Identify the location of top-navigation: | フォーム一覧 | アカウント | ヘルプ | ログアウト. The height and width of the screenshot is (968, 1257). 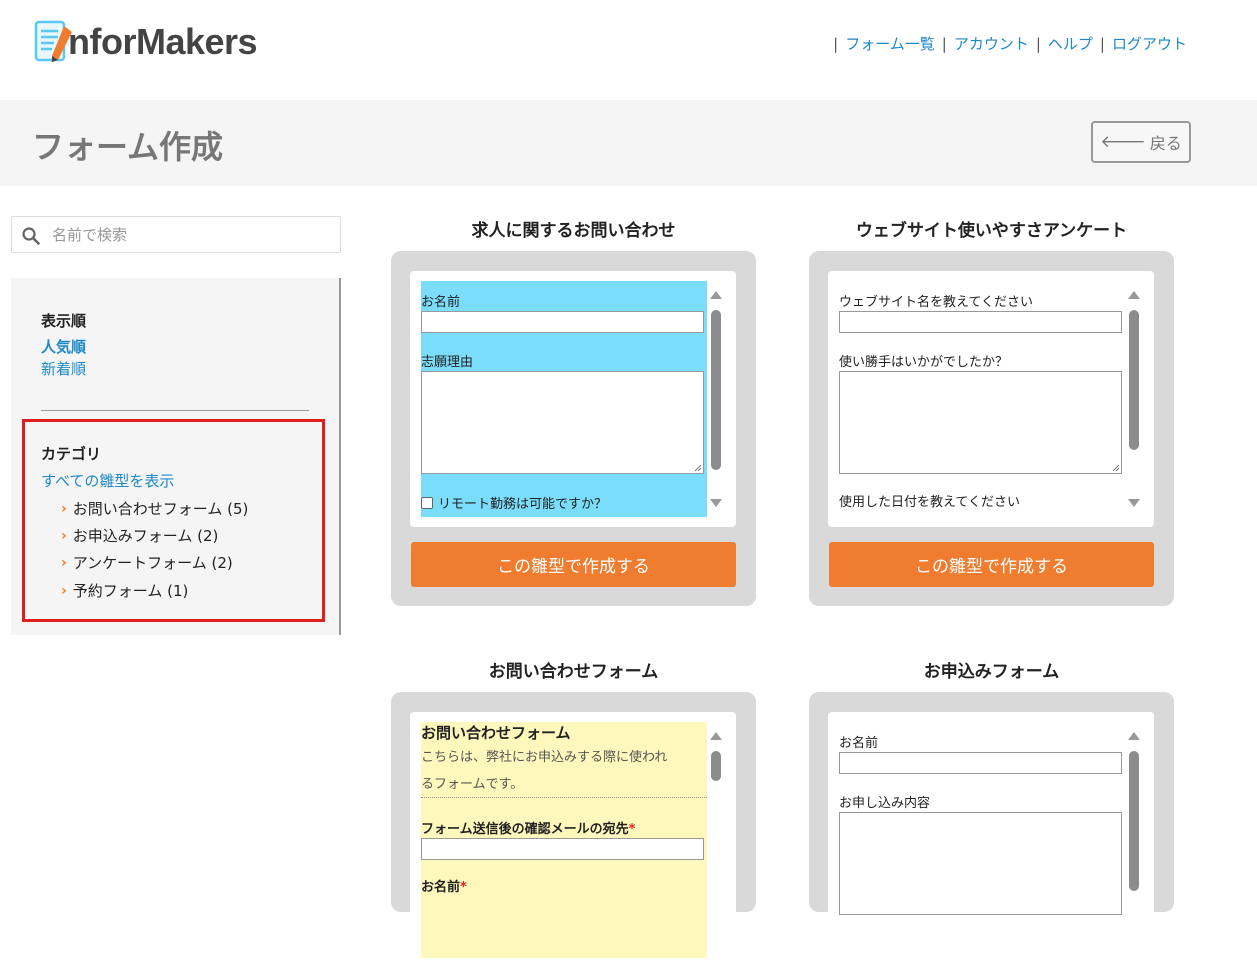
(1006, 43).